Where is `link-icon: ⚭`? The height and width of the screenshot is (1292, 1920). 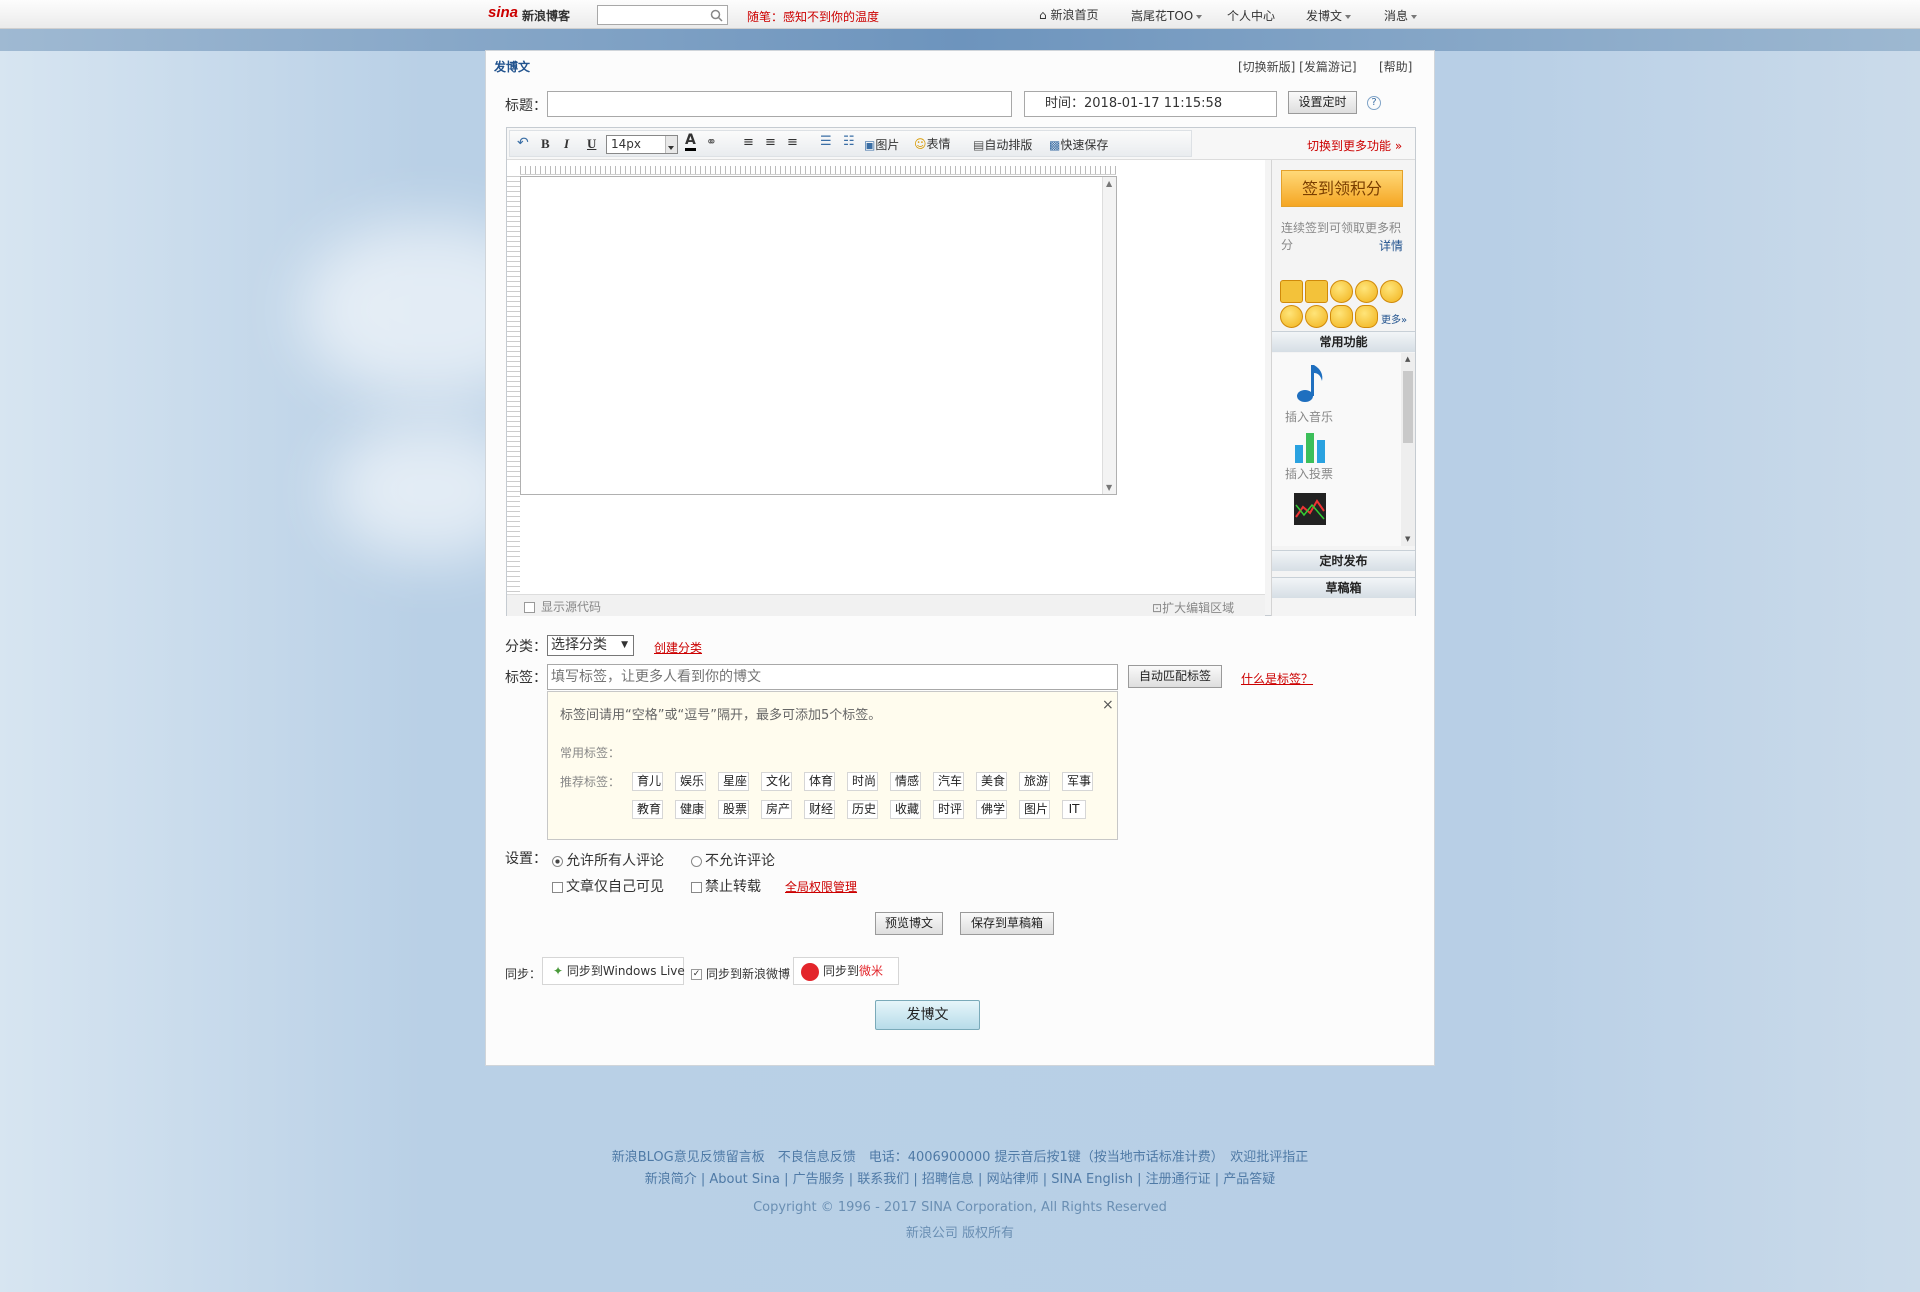
link-icon: ⚭ is located at coordinates (711, 142).